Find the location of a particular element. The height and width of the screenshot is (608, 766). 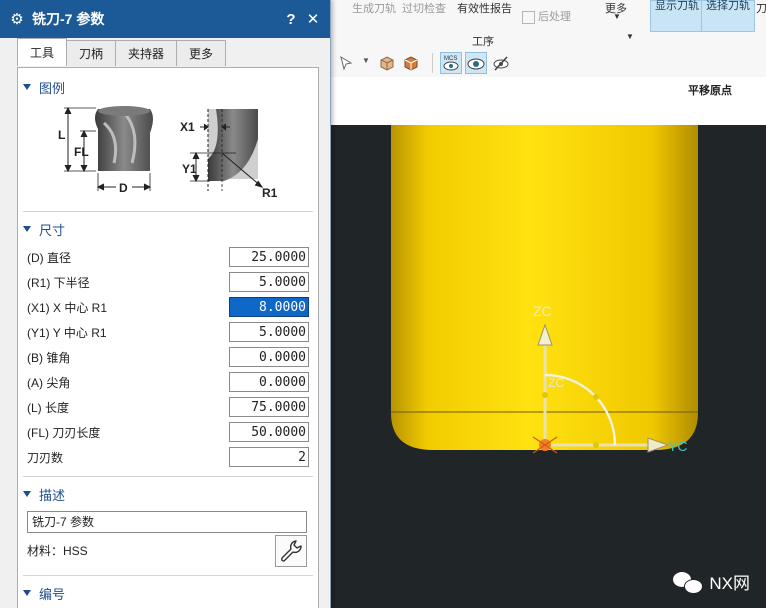

dimension-label: (D) 直径 is located at coordinates (49, 257).